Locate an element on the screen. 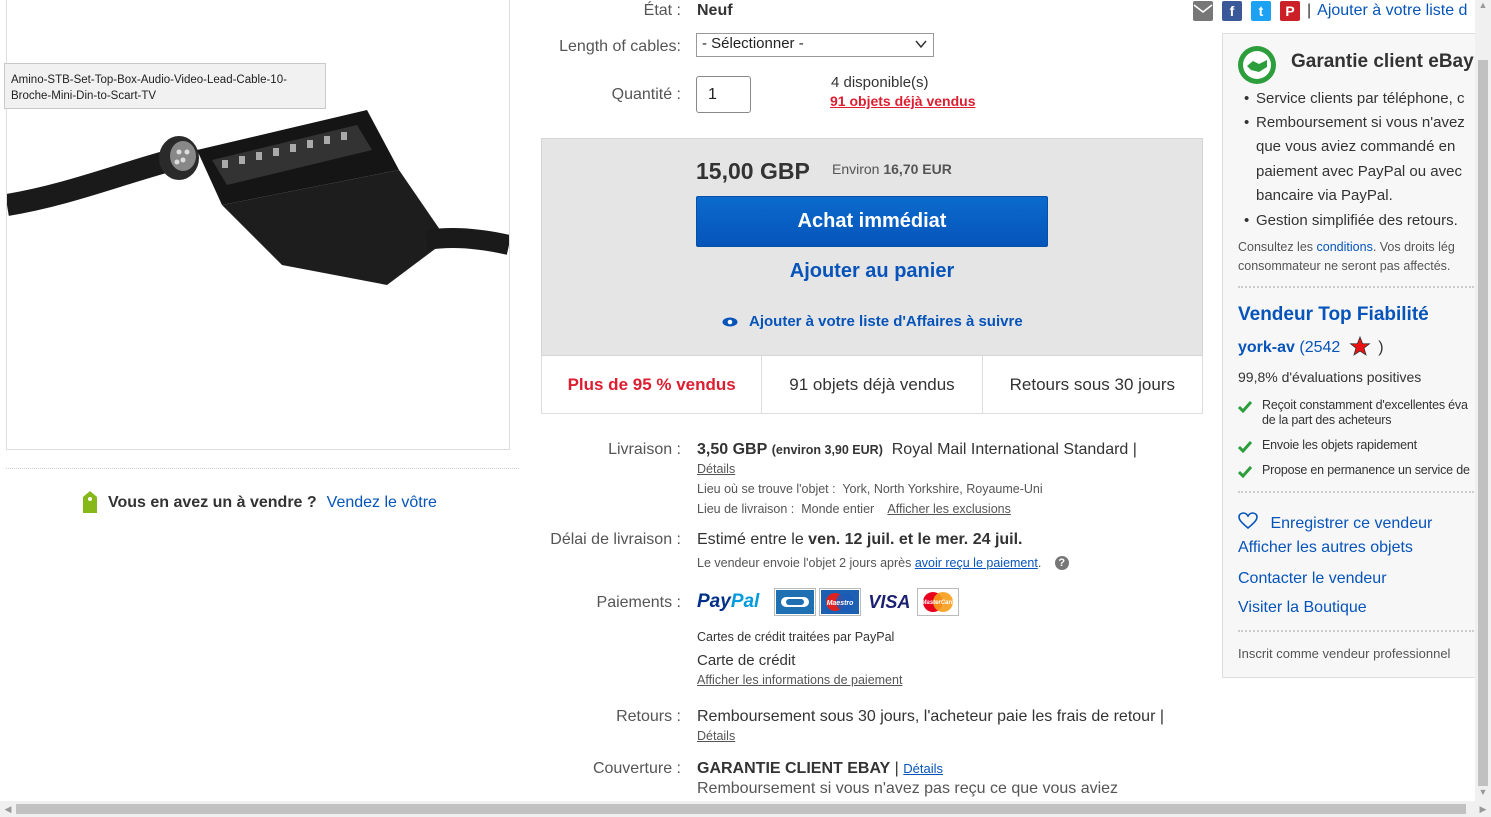  red-star-icon is located at coordinates (1360, 345).